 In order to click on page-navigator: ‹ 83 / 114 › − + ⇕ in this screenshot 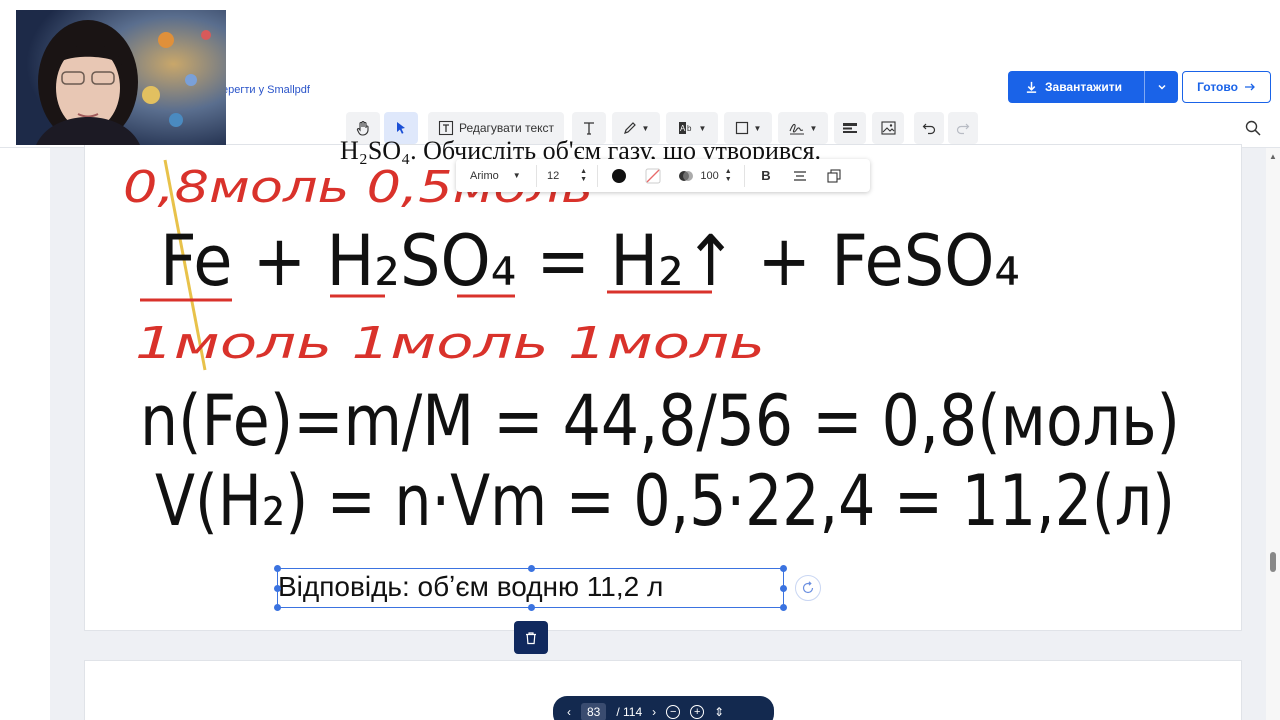, I will do `click(663, 708)`.